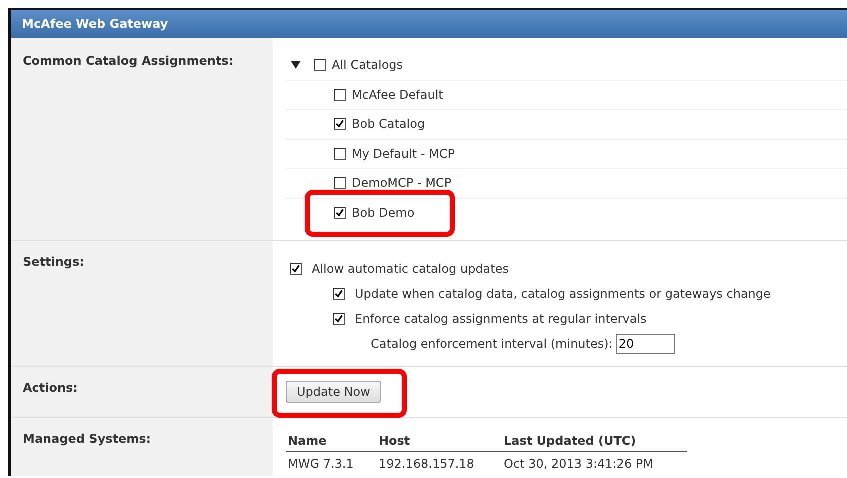 This screenshot has width=847, height=478. Describe the element at coordinates (368, 65) in the screenshot. I see `catalog-label: All Catalogs` at that location.